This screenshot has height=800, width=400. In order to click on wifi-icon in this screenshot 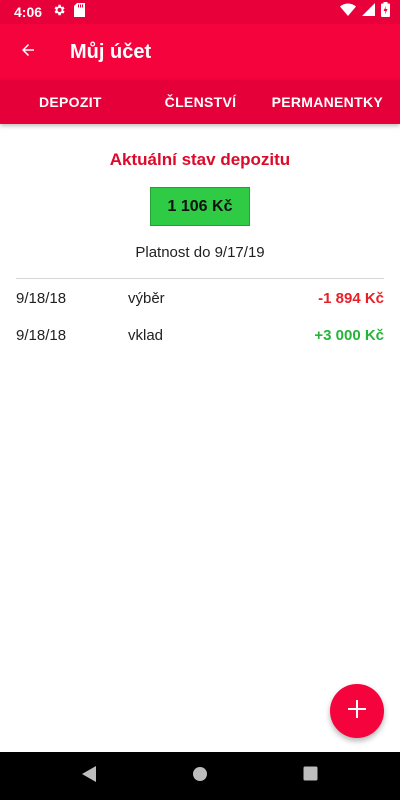, I will do `click(348, 12)`.